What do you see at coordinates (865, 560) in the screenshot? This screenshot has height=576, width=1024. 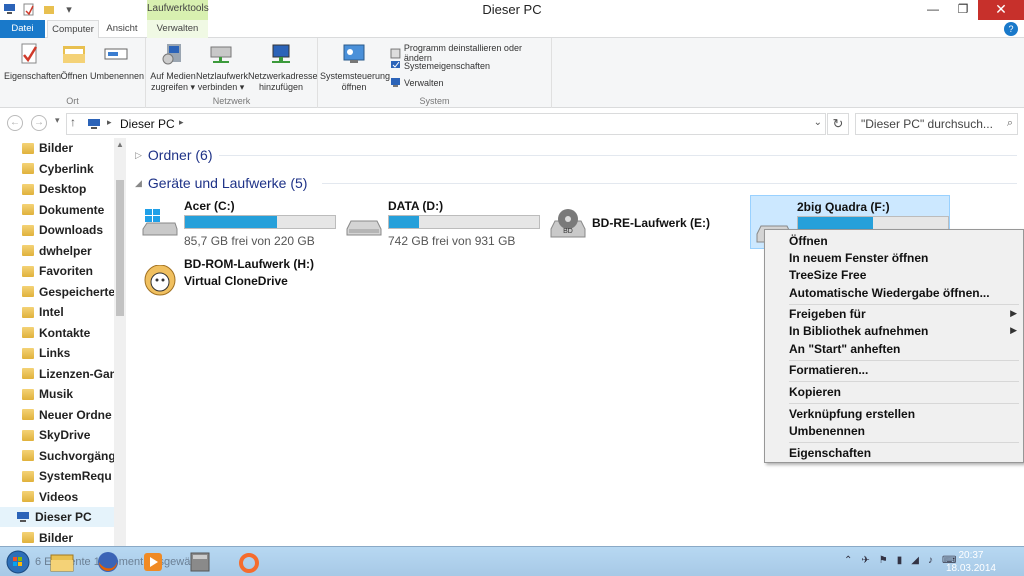 I see `network-tray-icon: ✈` at bounding box center [865, 560].